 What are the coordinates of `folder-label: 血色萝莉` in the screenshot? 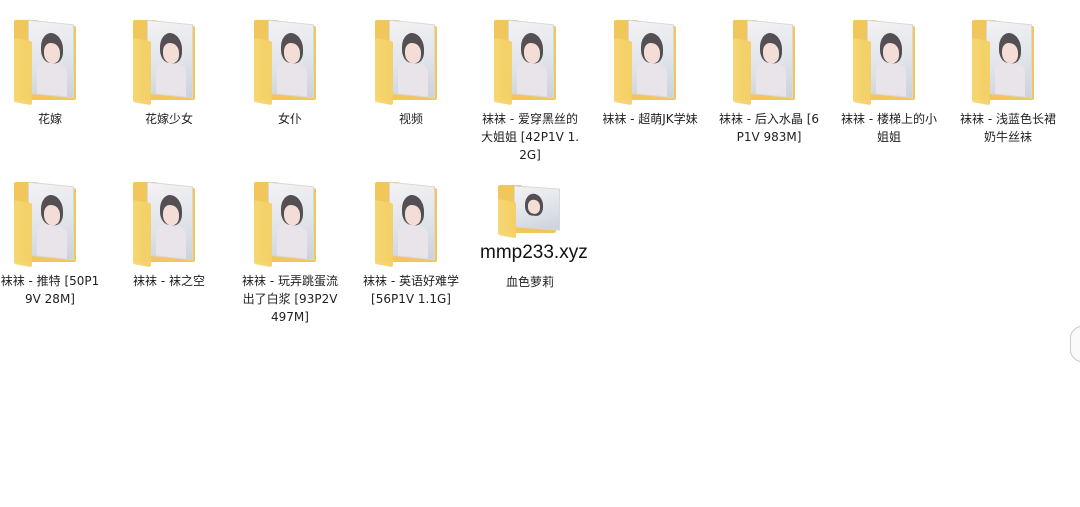 It's located at (529, 282).